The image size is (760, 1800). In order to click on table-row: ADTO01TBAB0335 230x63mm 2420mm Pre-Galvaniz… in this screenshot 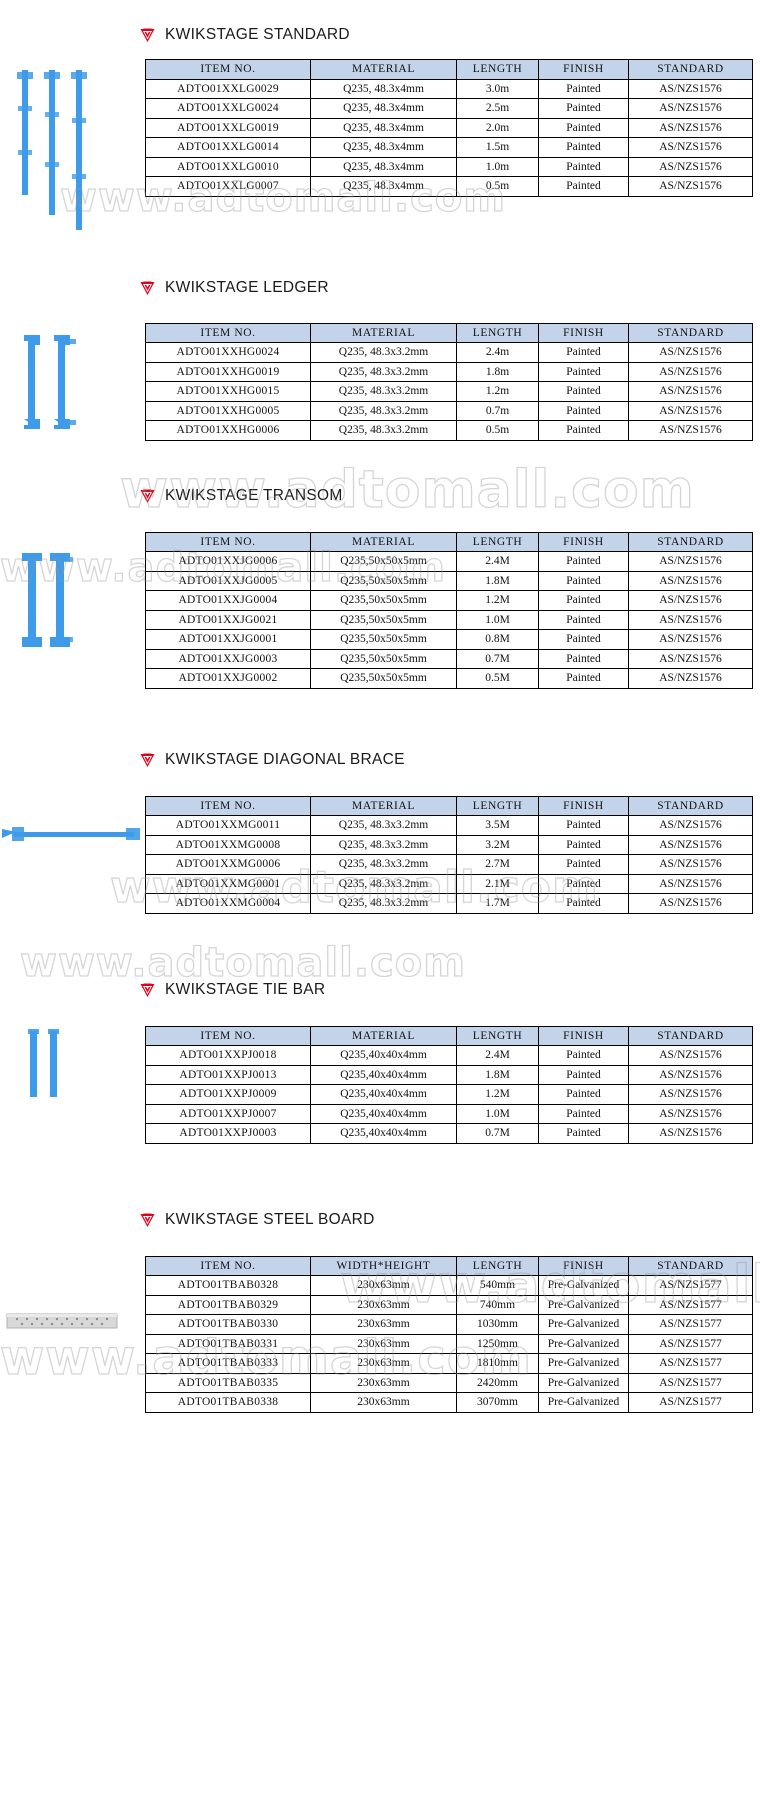, I will do `click(449, 1382)`.